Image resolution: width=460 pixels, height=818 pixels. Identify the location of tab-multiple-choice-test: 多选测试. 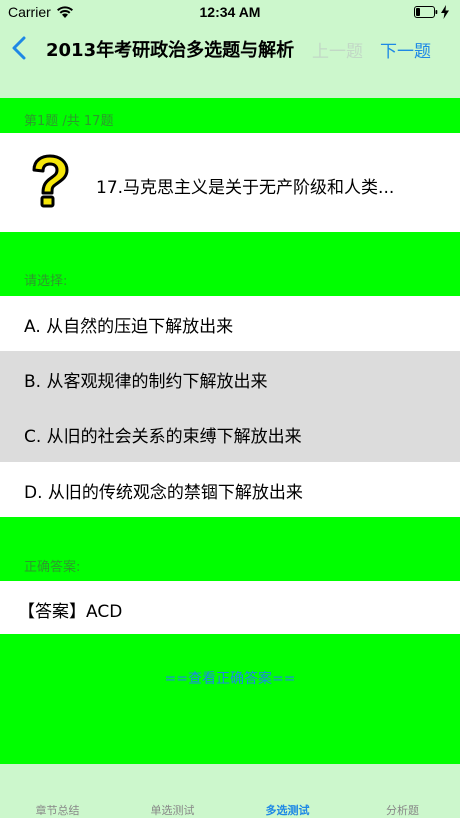
(287, 810).